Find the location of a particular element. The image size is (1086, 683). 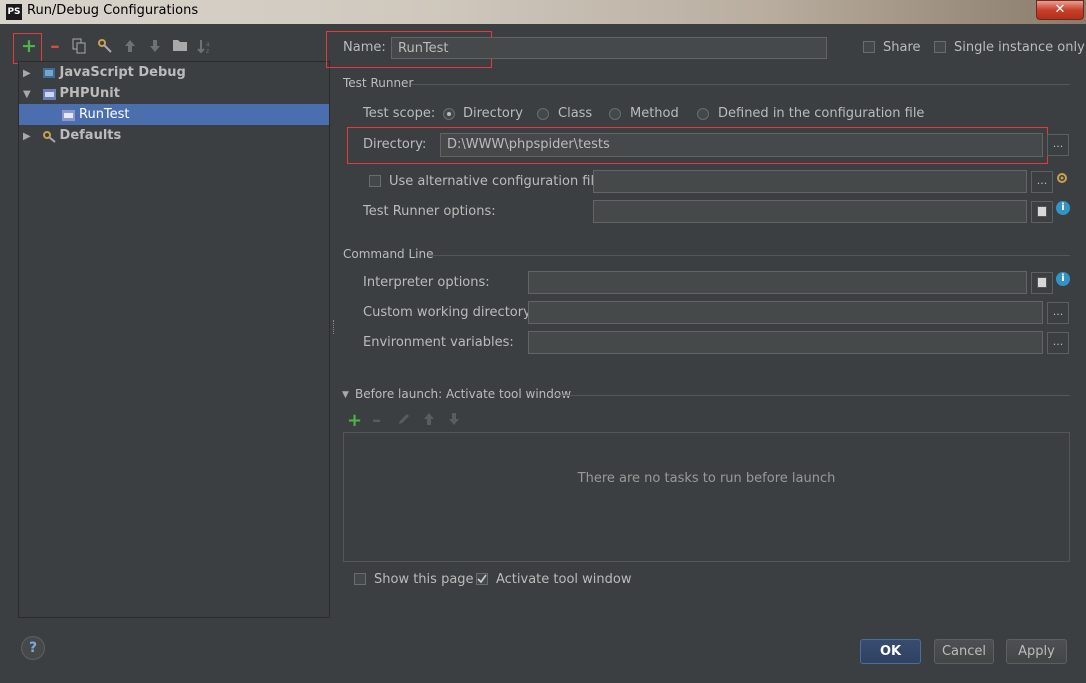

phpunit-icon is located at coordinates (49, 93).